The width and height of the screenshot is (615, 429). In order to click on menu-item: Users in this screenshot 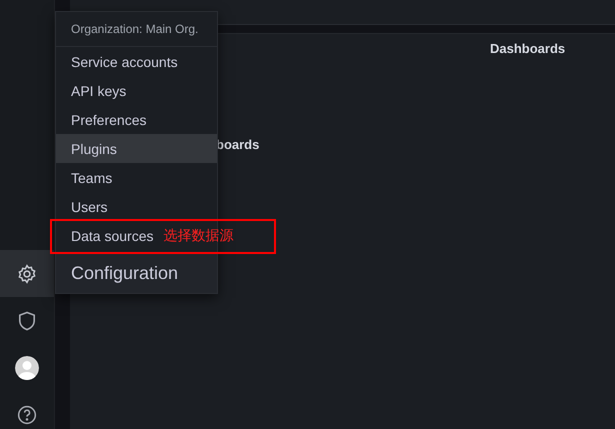, I will do `click(84, 206)`.